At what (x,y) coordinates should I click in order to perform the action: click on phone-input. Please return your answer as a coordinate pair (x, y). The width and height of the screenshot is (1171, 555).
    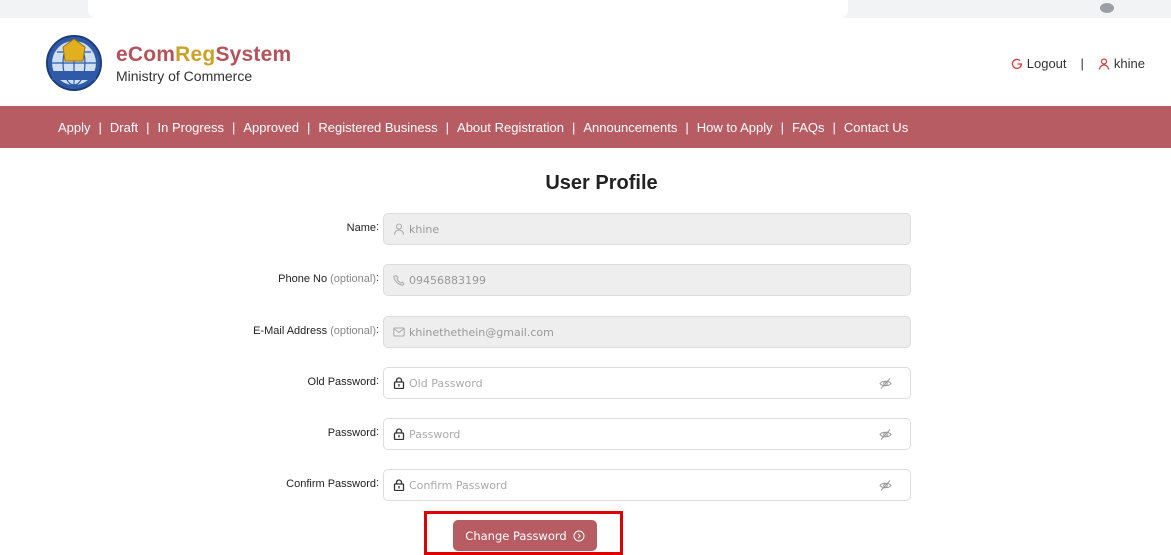
    Looking at the image, I should click on (629, 280).